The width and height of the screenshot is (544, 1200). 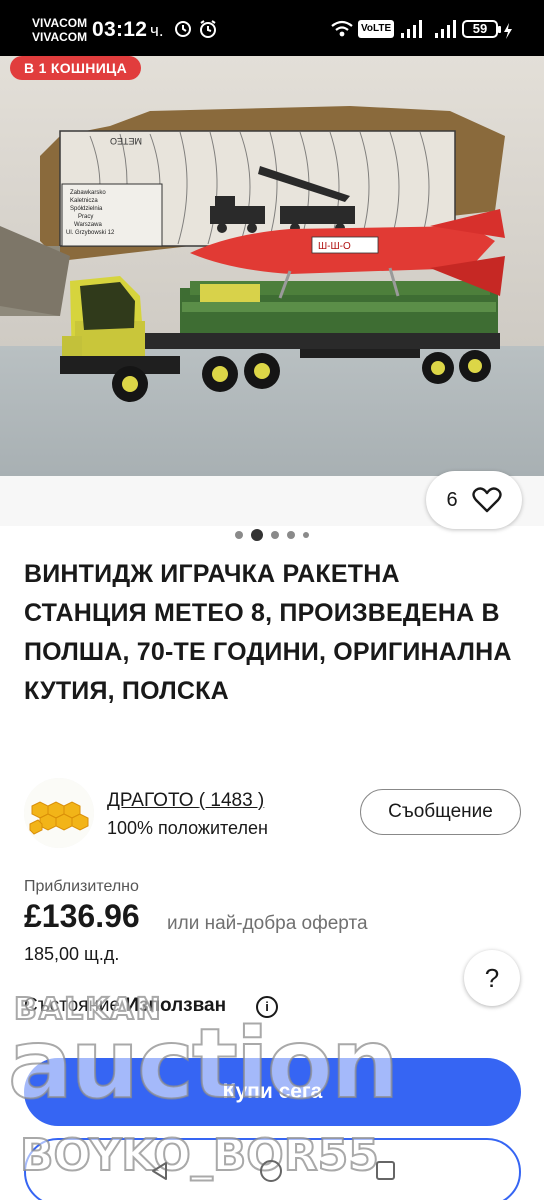 What do you see at coordinates (85, 217) in the screenshot?
I see `box-print-4: Pracy` at bounding box center [85, 217].